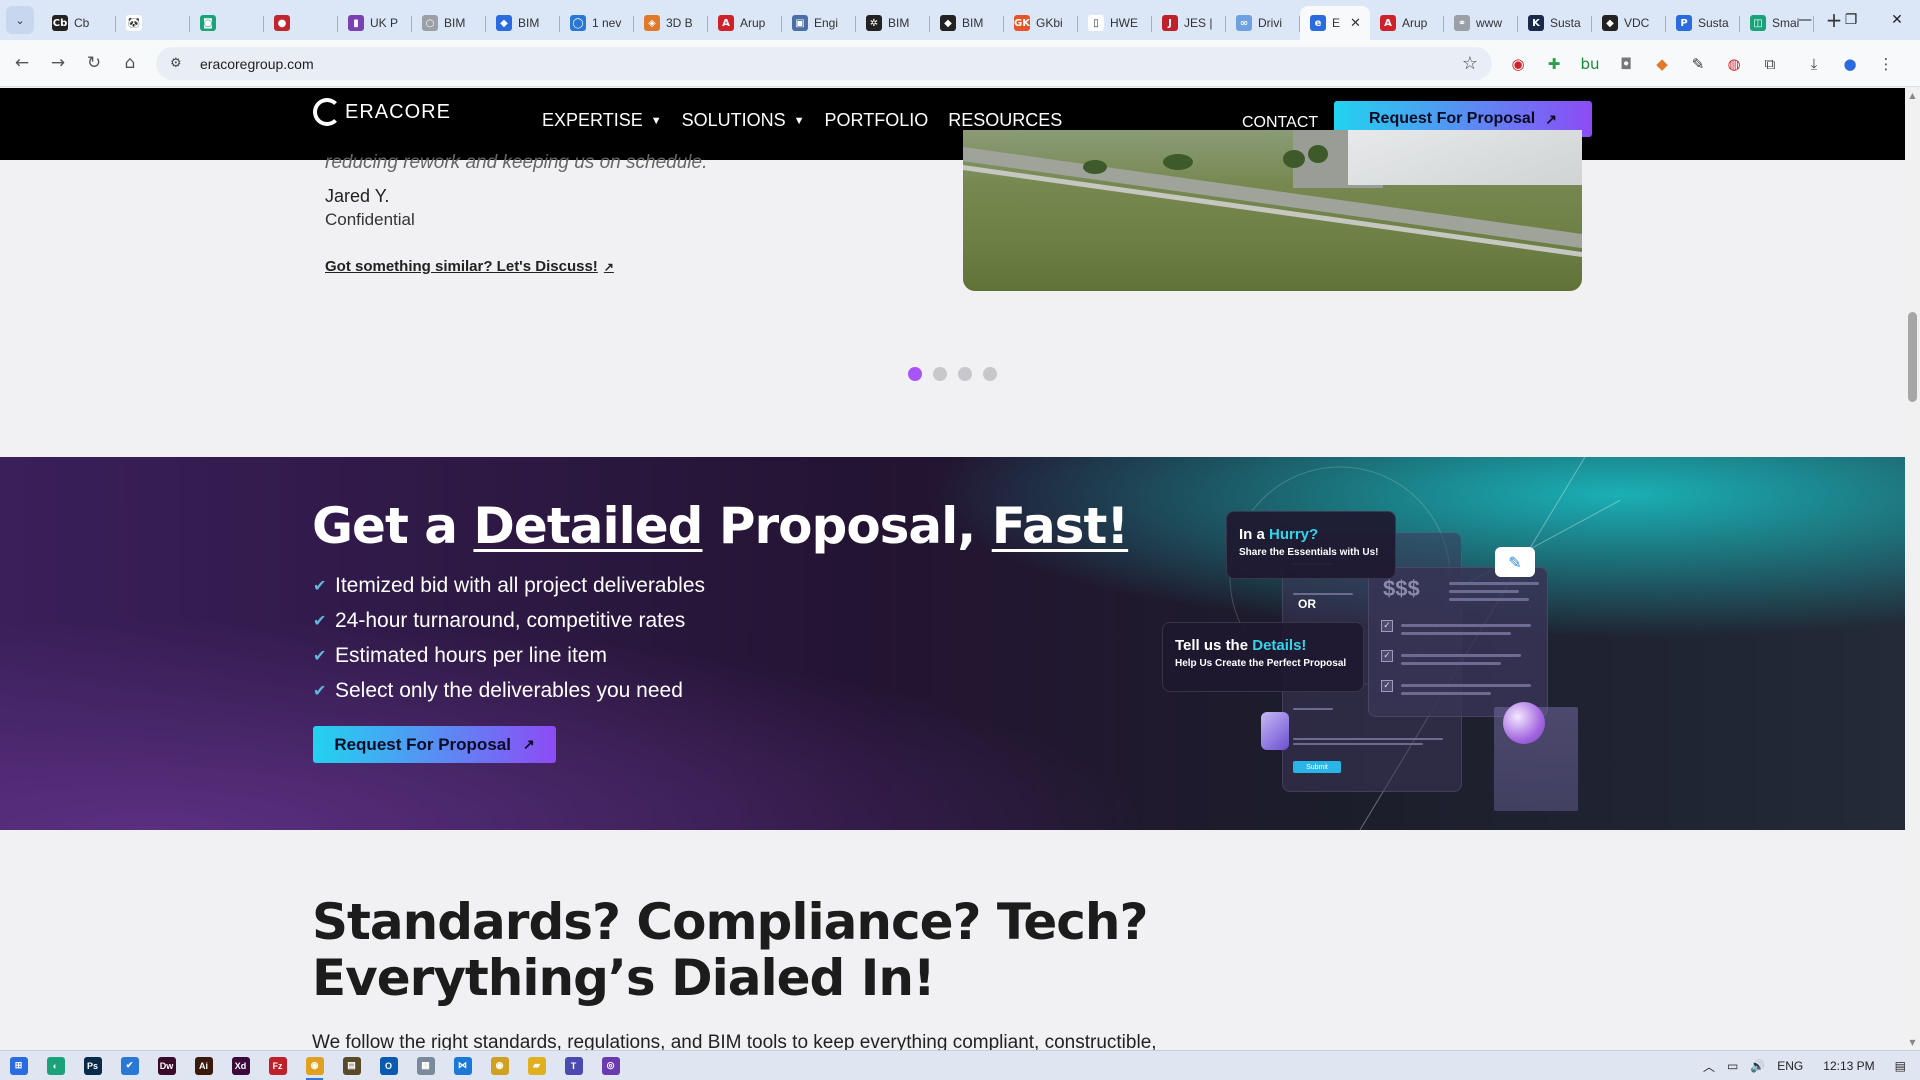 The image size is (1920, 1080). What do you see at coordinates (1629, 23) in the screenshot?
I see `browser-tab: ◆ VDC` at bounding box center [1629, 23].